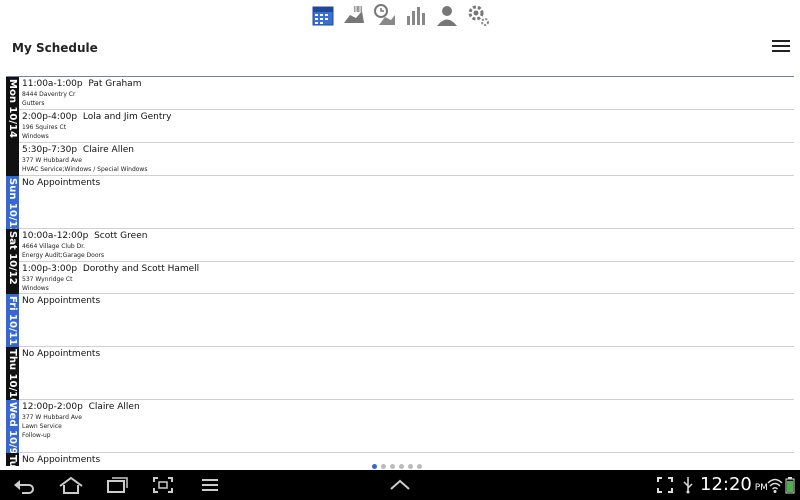 The width and height of the screenshot is (800, 500). Describe the element at coordinates (665, 485) in the screenshot. I see `fullscreen-icon` at that location.